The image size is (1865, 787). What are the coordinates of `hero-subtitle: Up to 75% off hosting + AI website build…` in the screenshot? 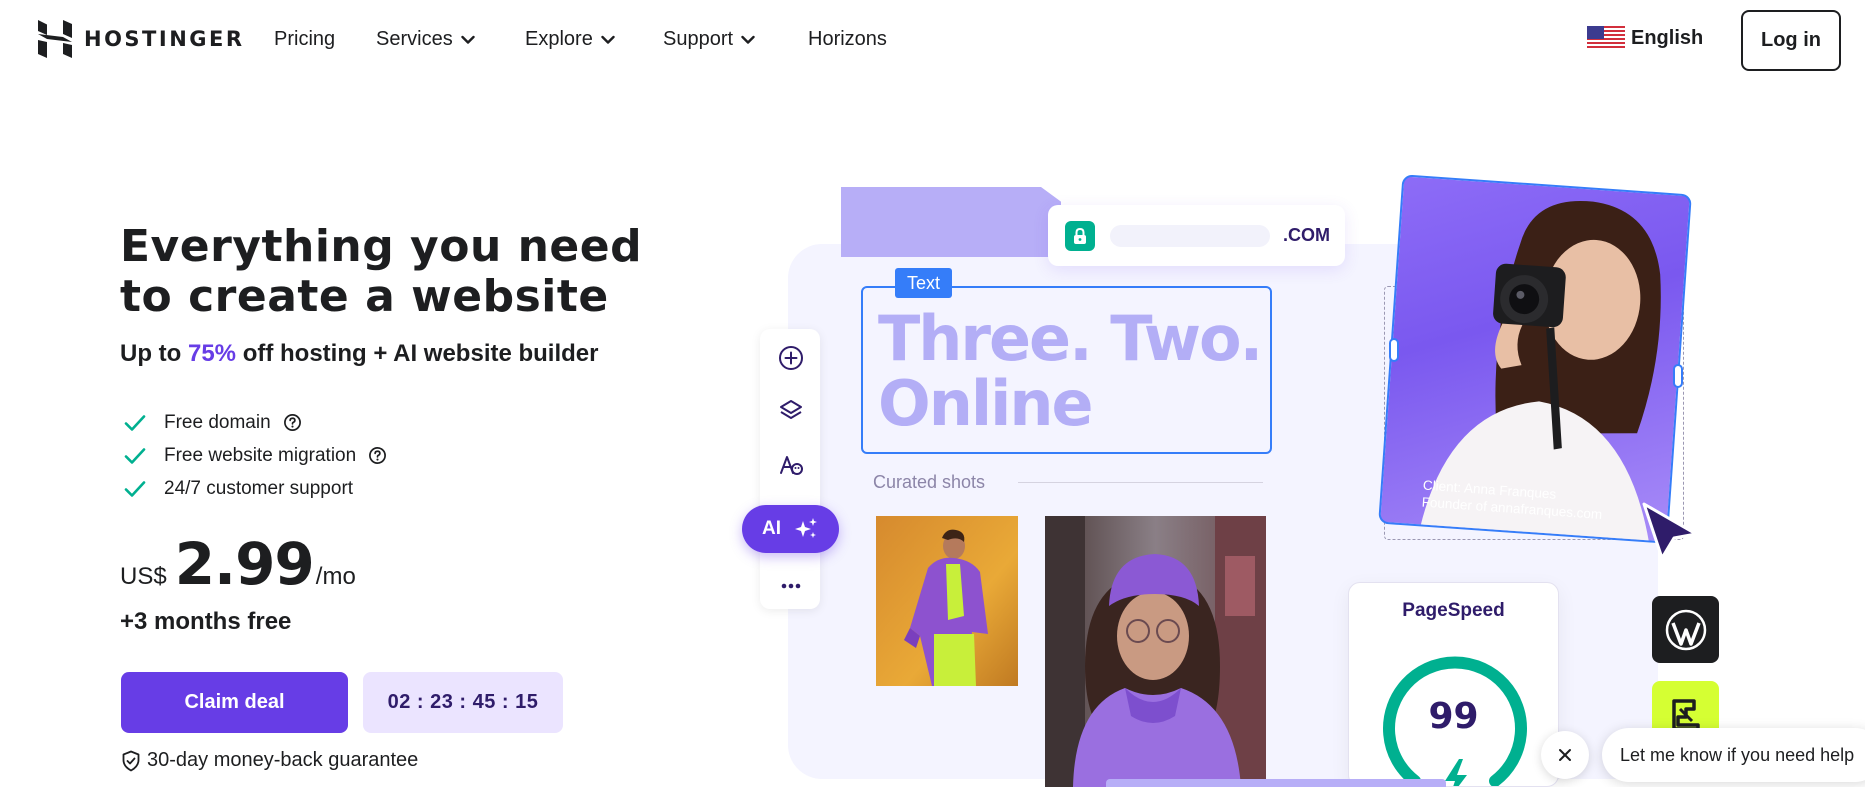 It's located at (359, 354).